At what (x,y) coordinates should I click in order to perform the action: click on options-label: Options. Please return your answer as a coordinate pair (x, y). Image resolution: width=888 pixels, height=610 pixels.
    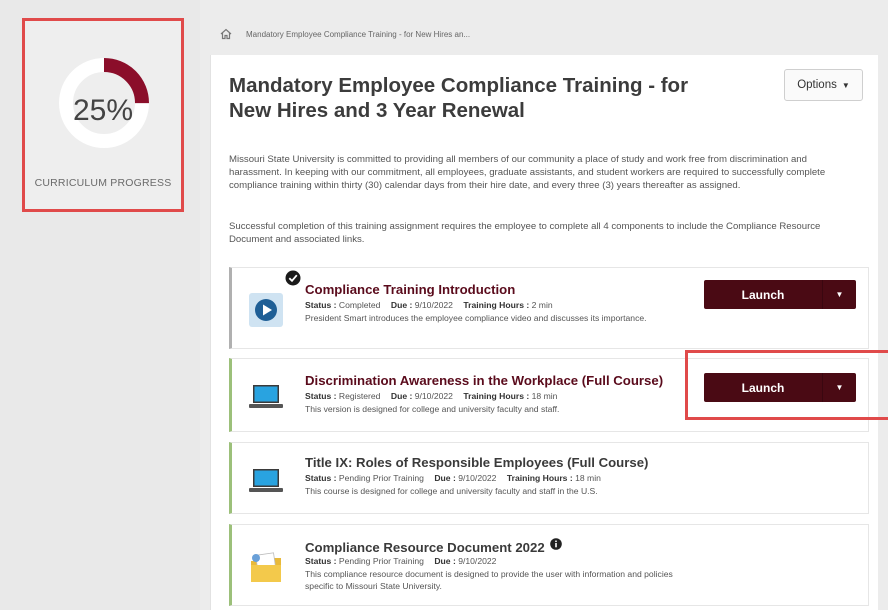
    Looking at the image, I should click on (817, 85).